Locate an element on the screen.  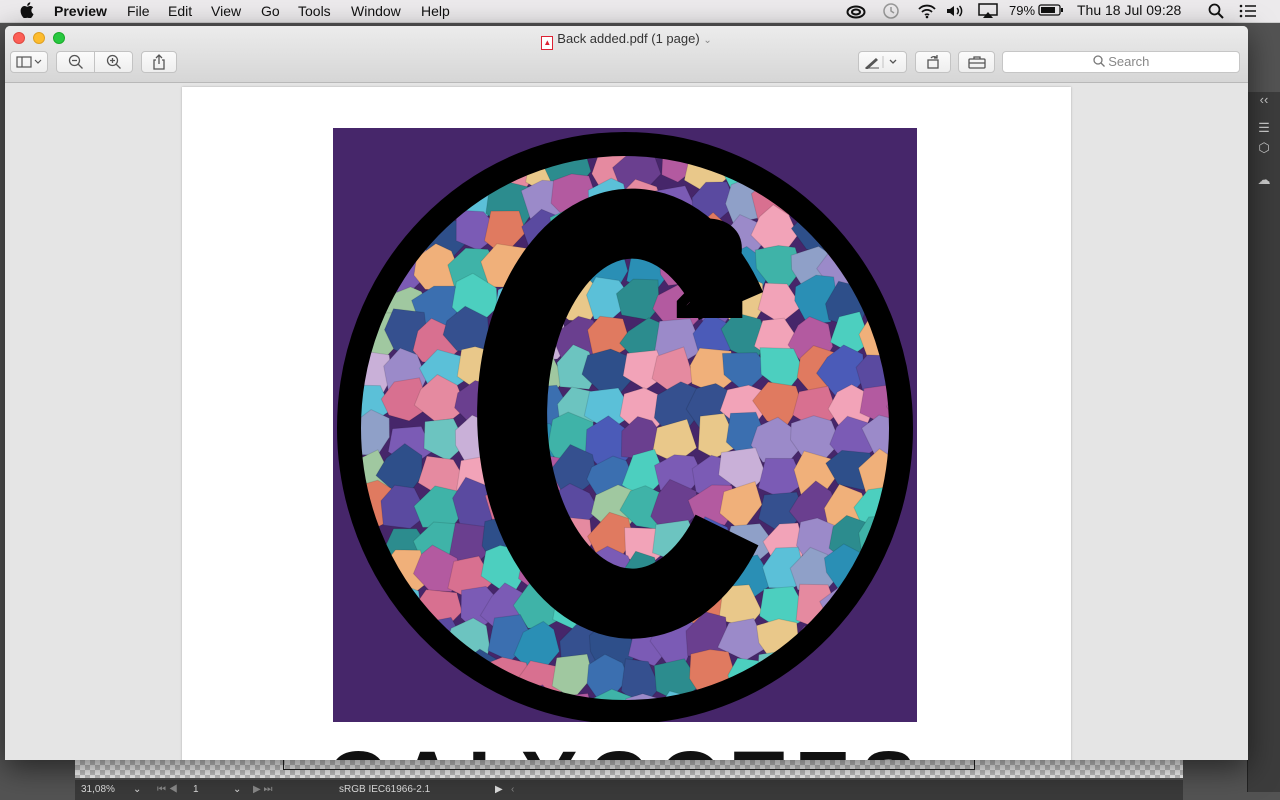
play-icon: ▶ is located at coordinates (499, 789).